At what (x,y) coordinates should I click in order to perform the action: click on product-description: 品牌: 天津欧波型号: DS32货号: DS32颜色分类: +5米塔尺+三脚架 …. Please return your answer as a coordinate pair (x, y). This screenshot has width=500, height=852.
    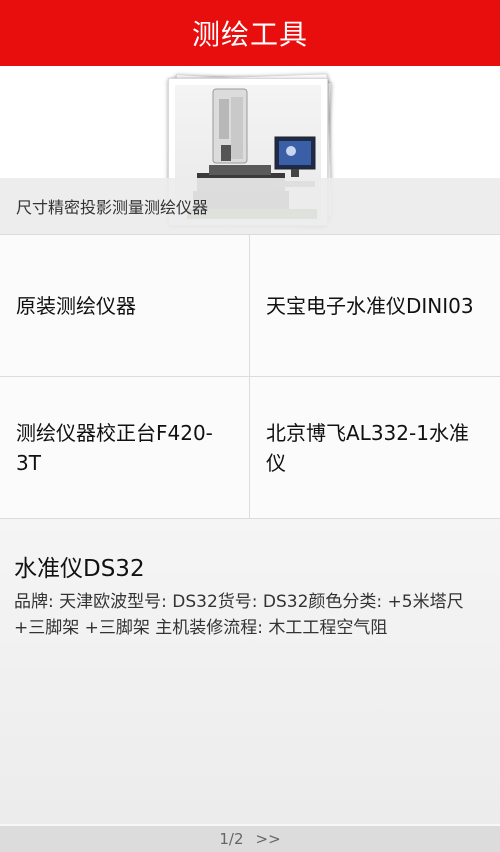
    Looking at the image, I should click on (239, 615).